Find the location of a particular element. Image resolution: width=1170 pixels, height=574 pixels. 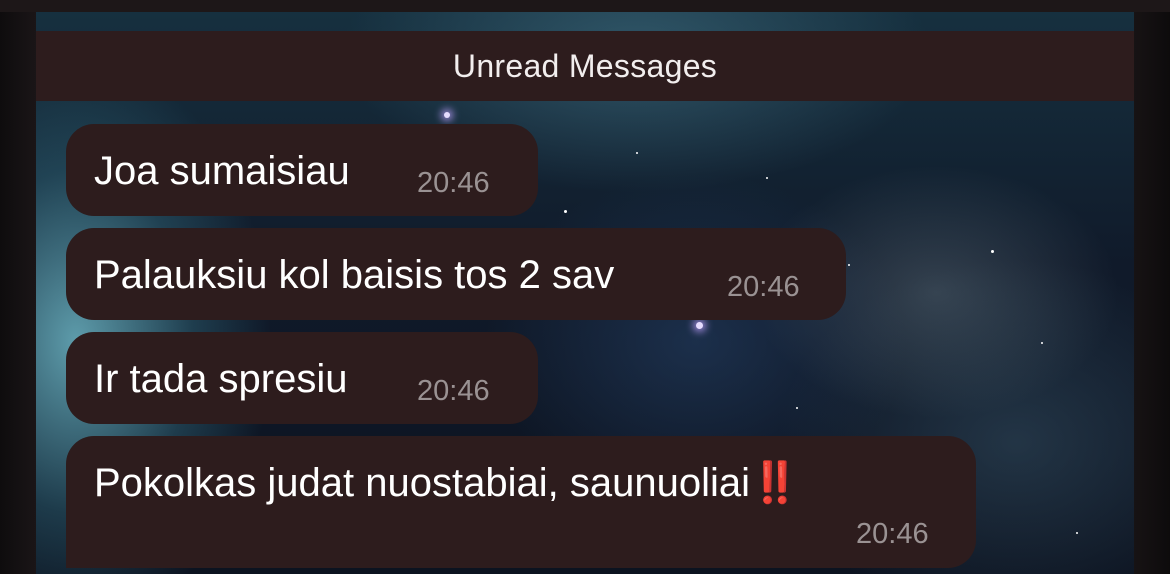

double-exclamation-emoji: ‼️ is located at coordinates (775, 483).